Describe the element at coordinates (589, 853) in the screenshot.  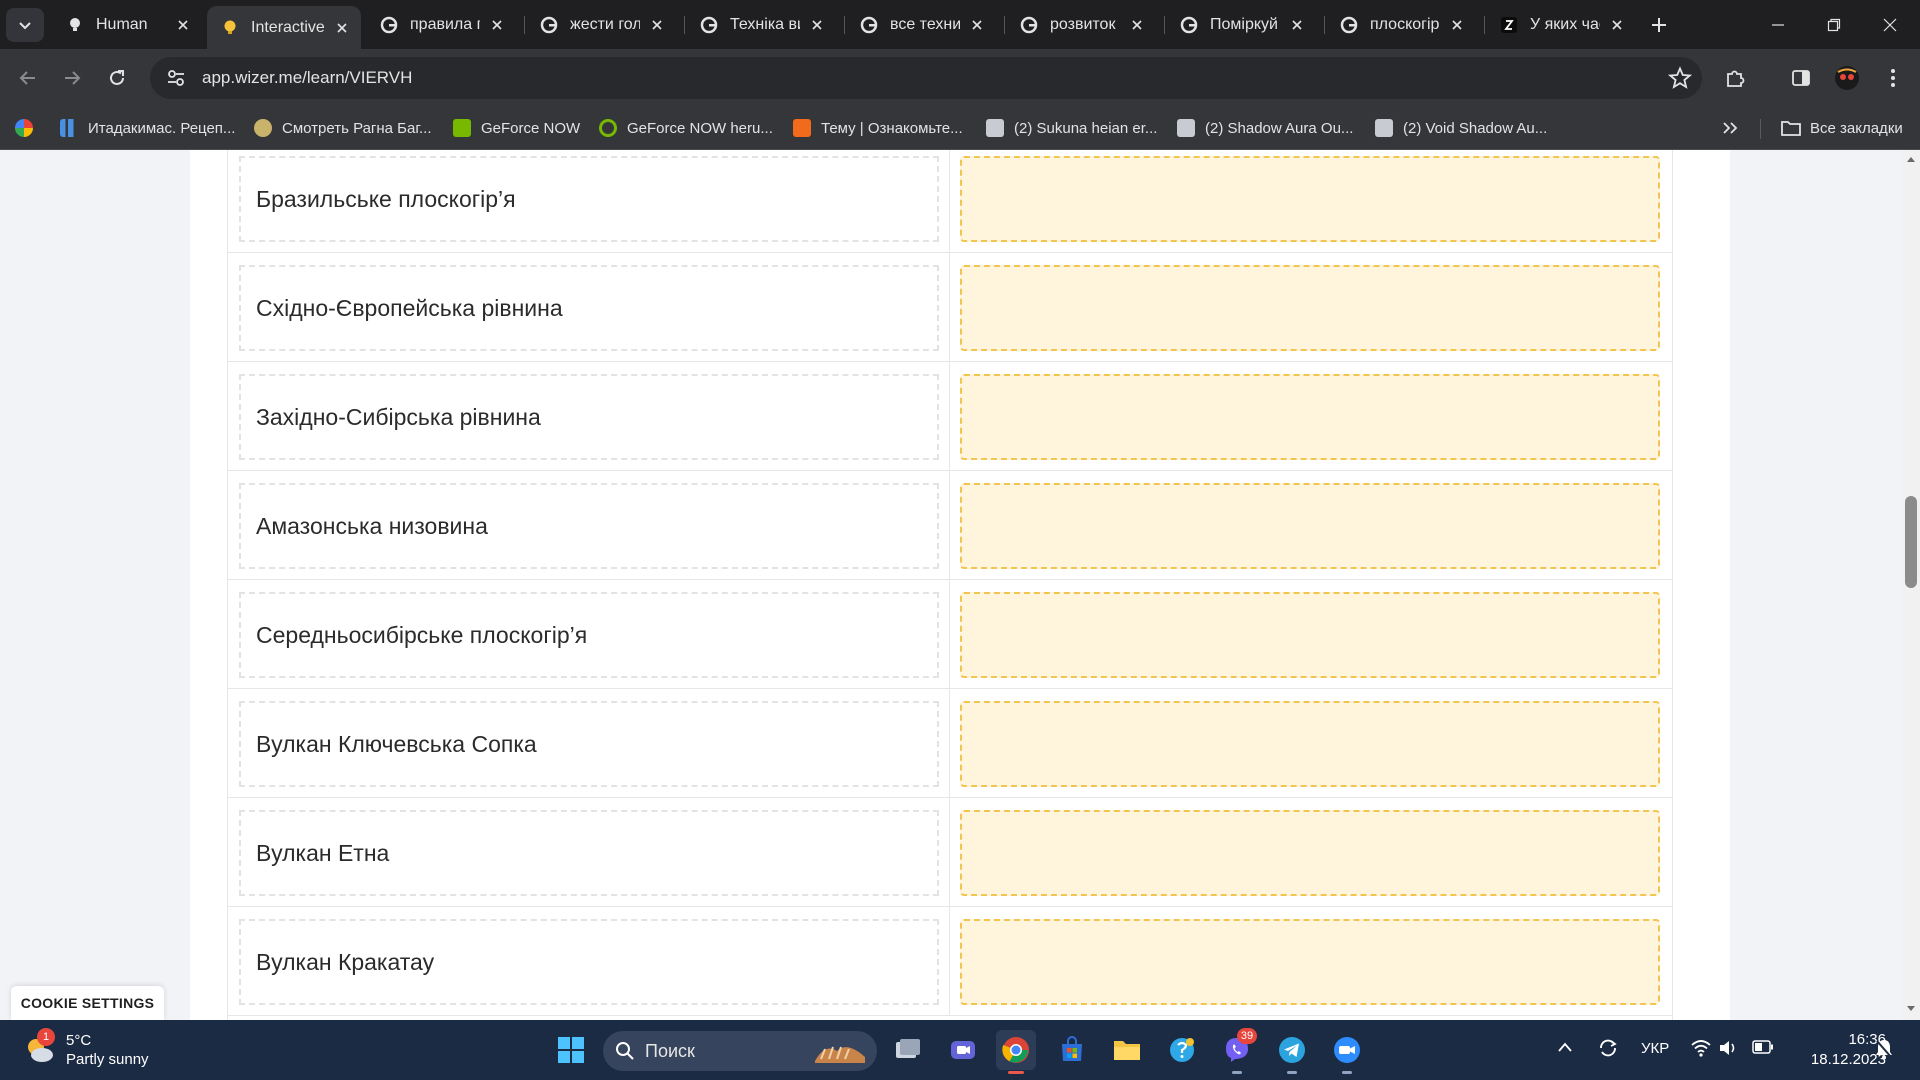
I see `match-item-card: Вулкан Етна` at that location.